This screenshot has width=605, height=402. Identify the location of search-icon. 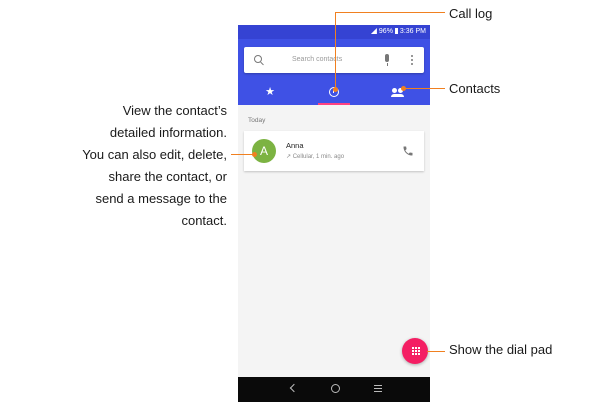
(258, 59).